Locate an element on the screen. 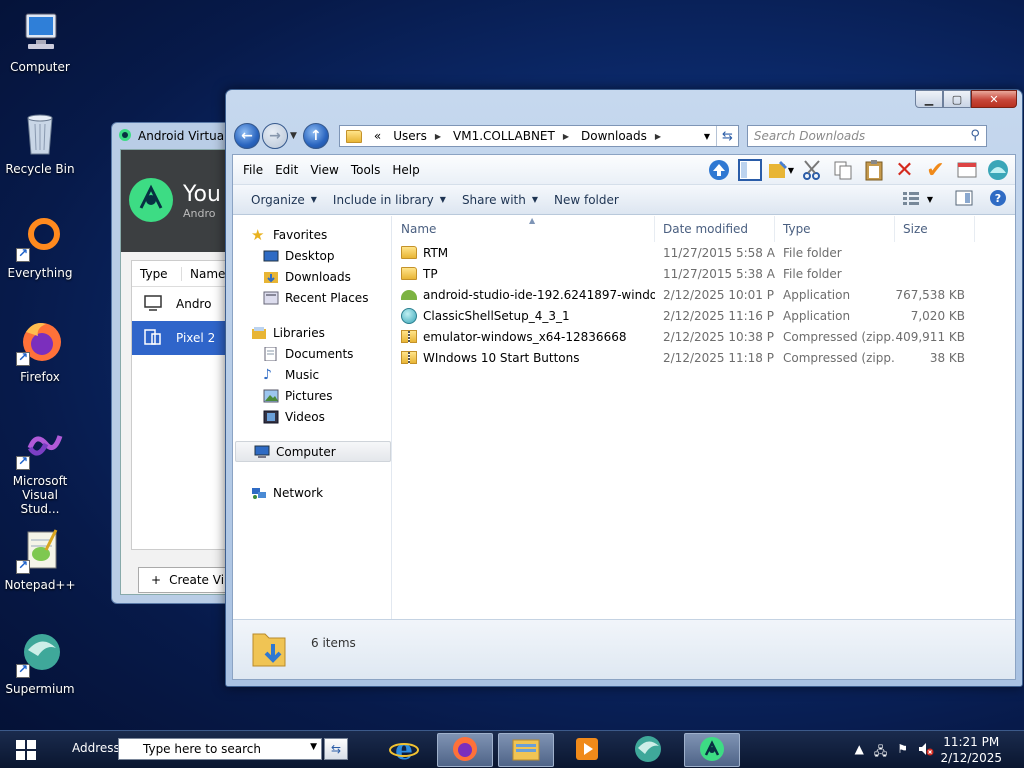 The width and height of the screenshot is (1024, 768). up-folder-icon is located at coordinates (718, 170).